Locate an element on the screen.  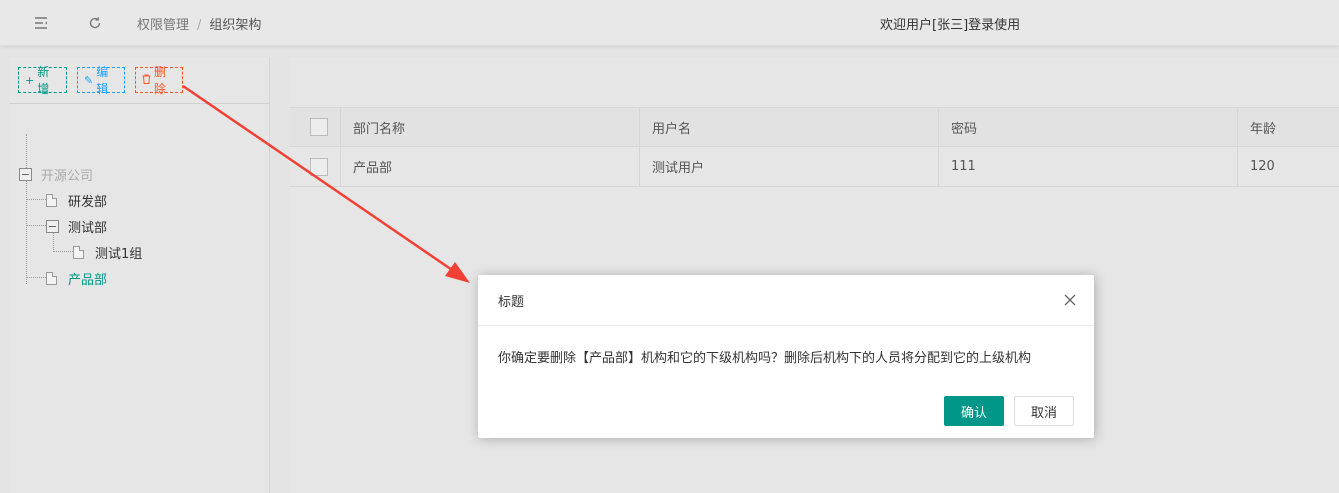
edit-button-label: 编辑 is located at coordinates (102, 80).